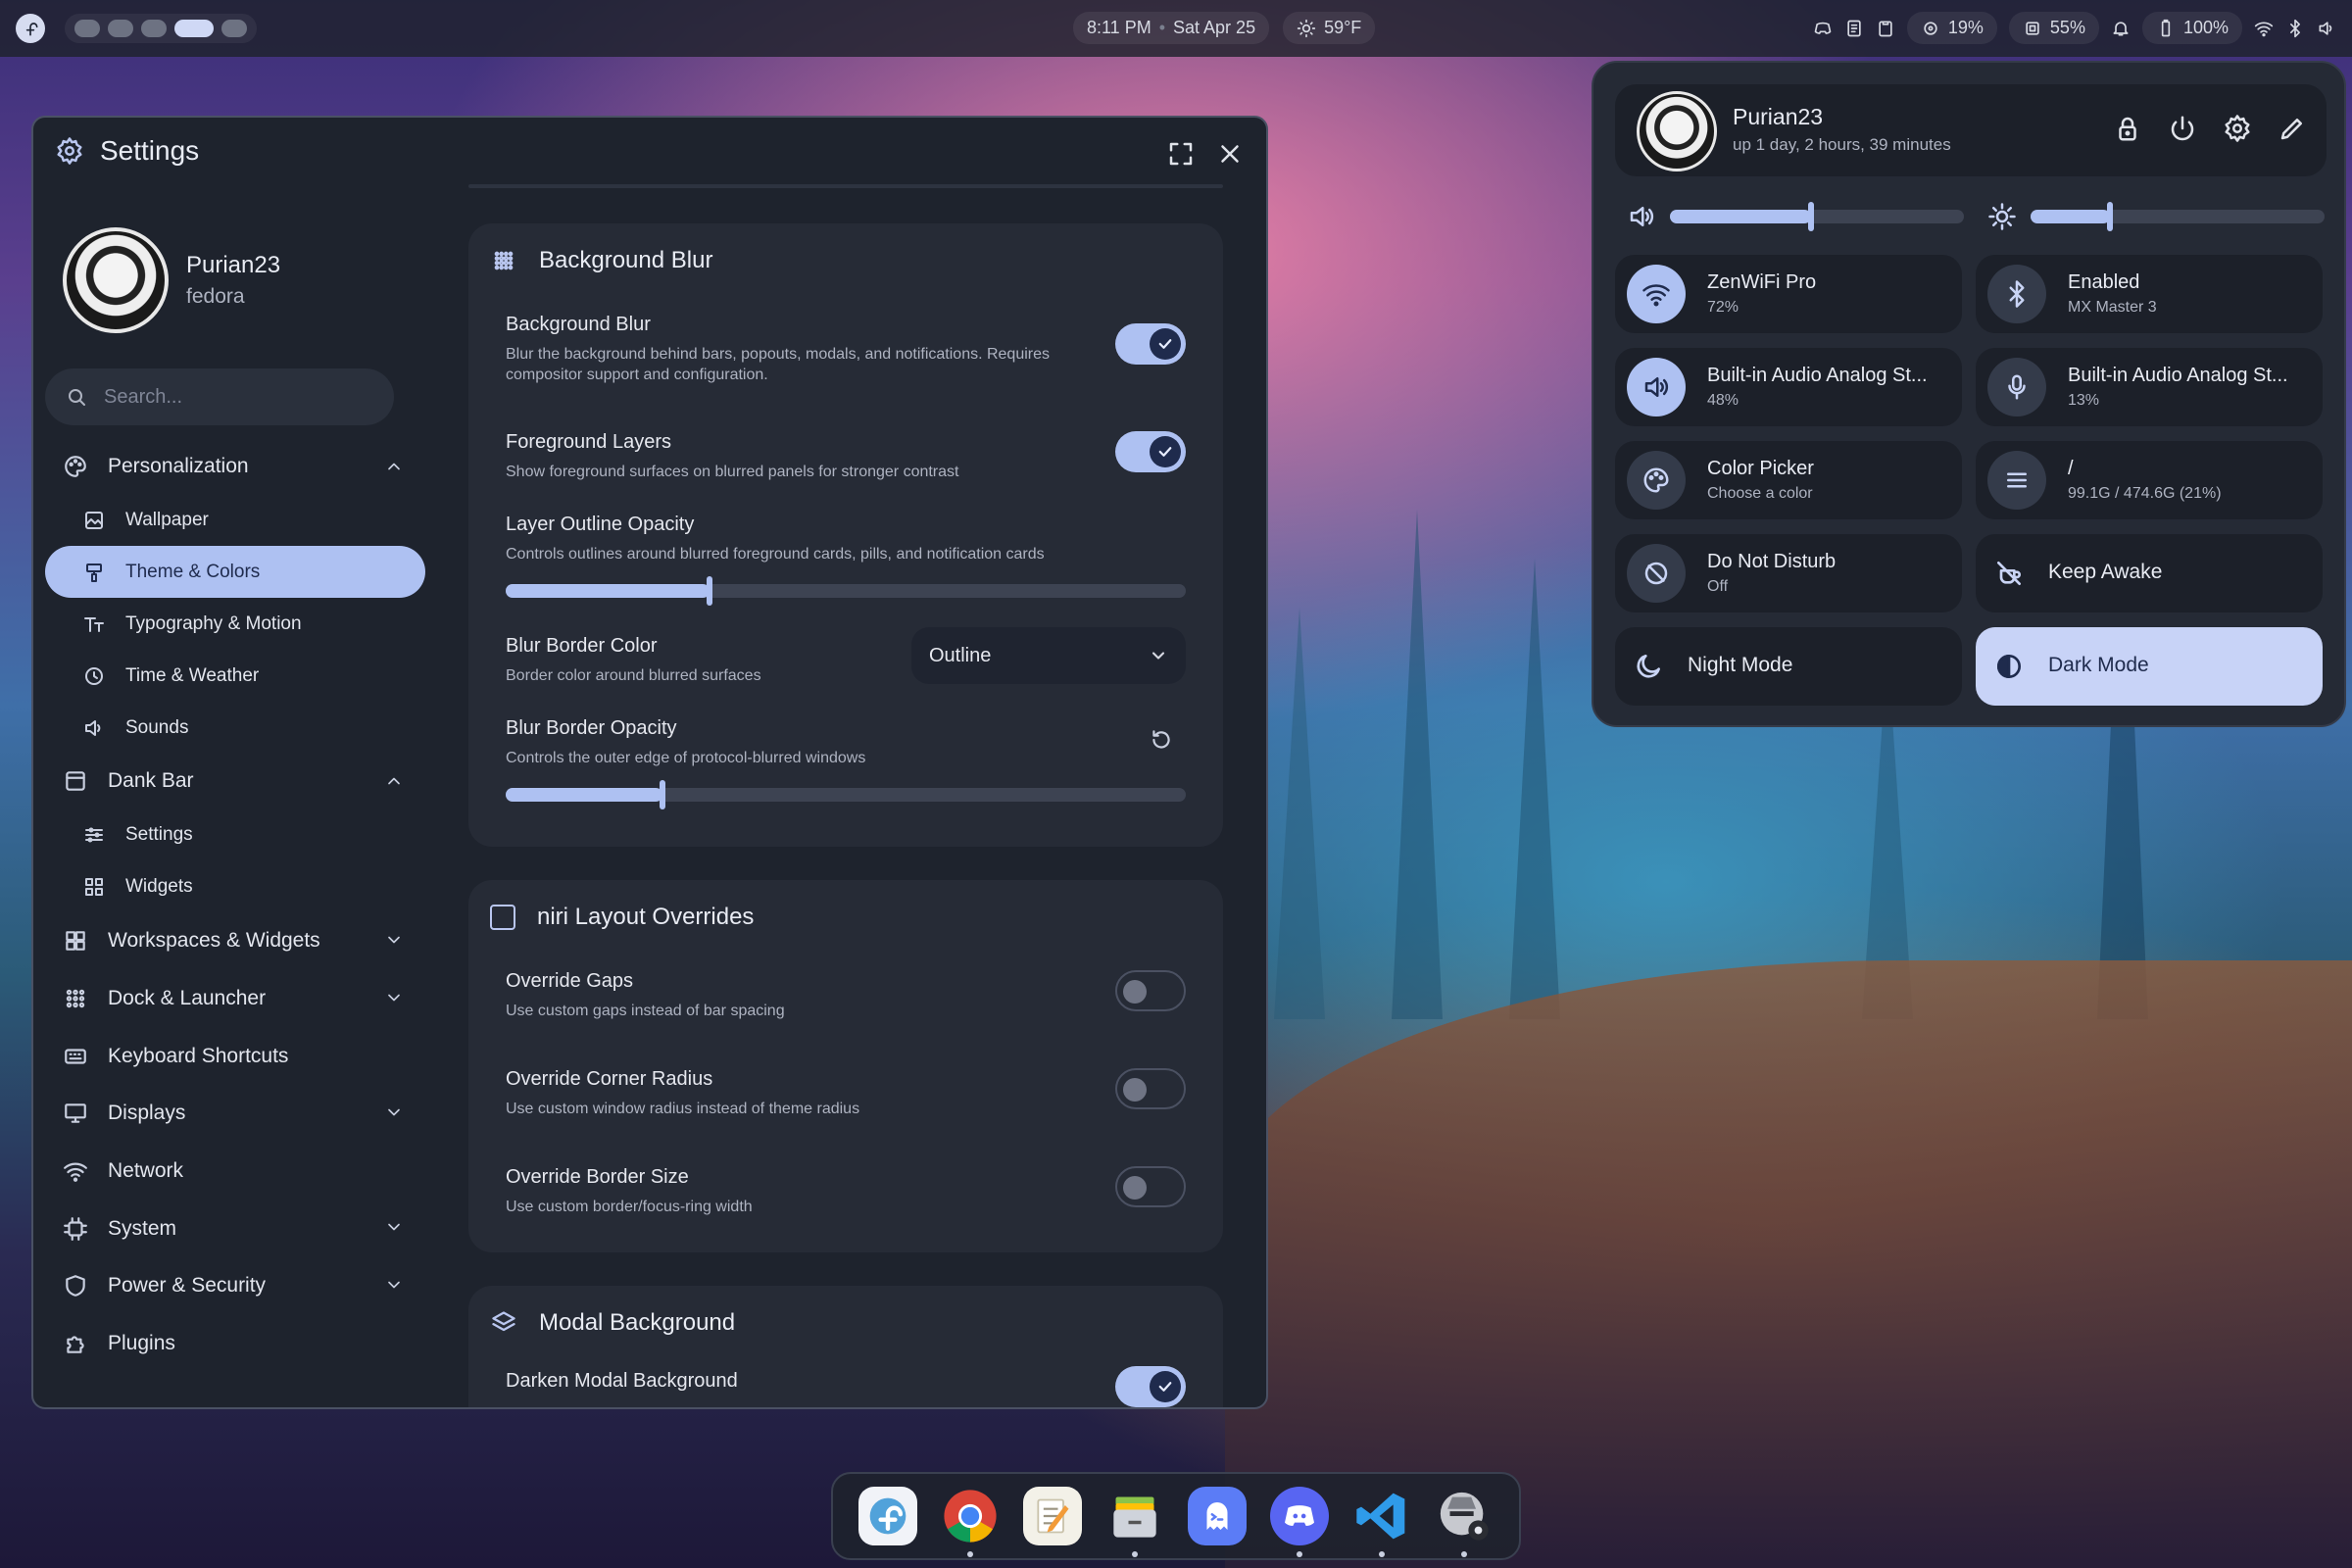 The image size is (2352, 1568). I want to click on fedora-logo-icon, so click(30, 28).